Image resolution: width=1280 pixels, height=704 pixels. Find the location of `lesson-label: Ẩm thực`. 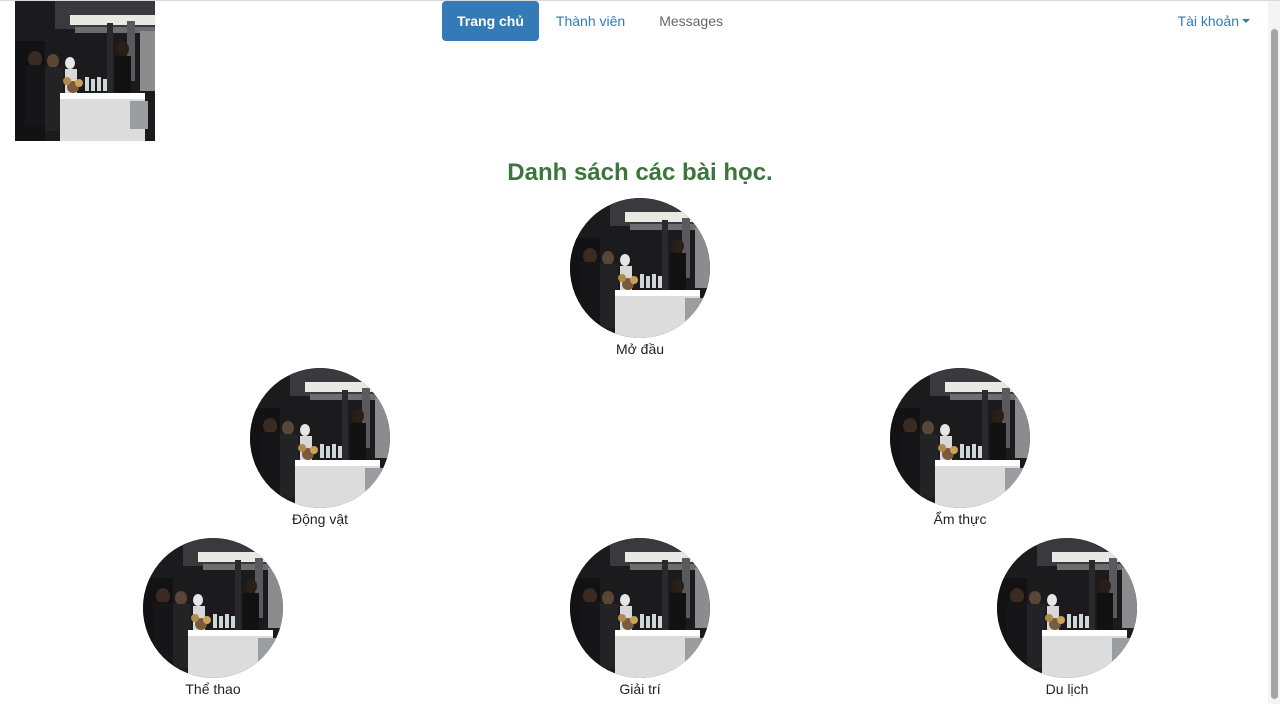

lesson-label: Ẩm thực is located at coordinates (960, 519).